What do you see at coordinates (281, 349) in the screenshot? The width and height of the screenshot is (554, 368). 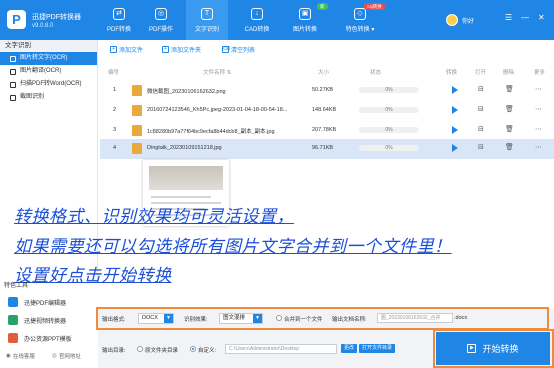 I see `output-dir-input: C:\Users\Administrator\Desktop` at bounding box center [281, 349].